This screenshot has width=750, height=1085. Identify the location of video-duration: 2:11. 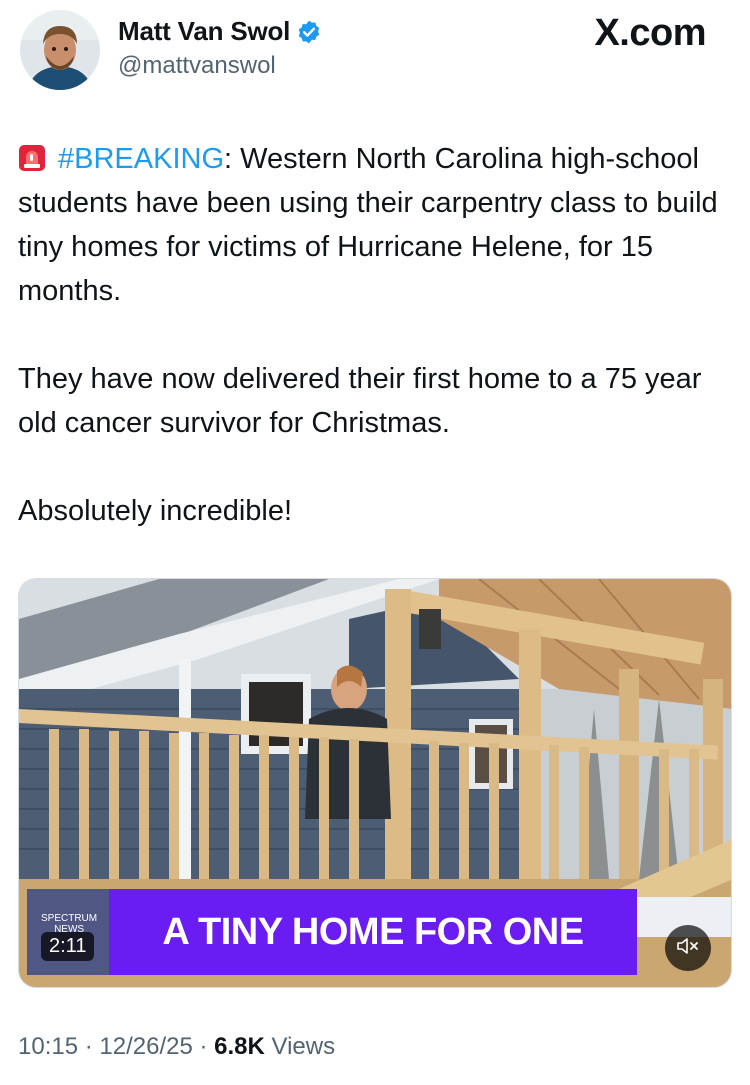
(68, 946).